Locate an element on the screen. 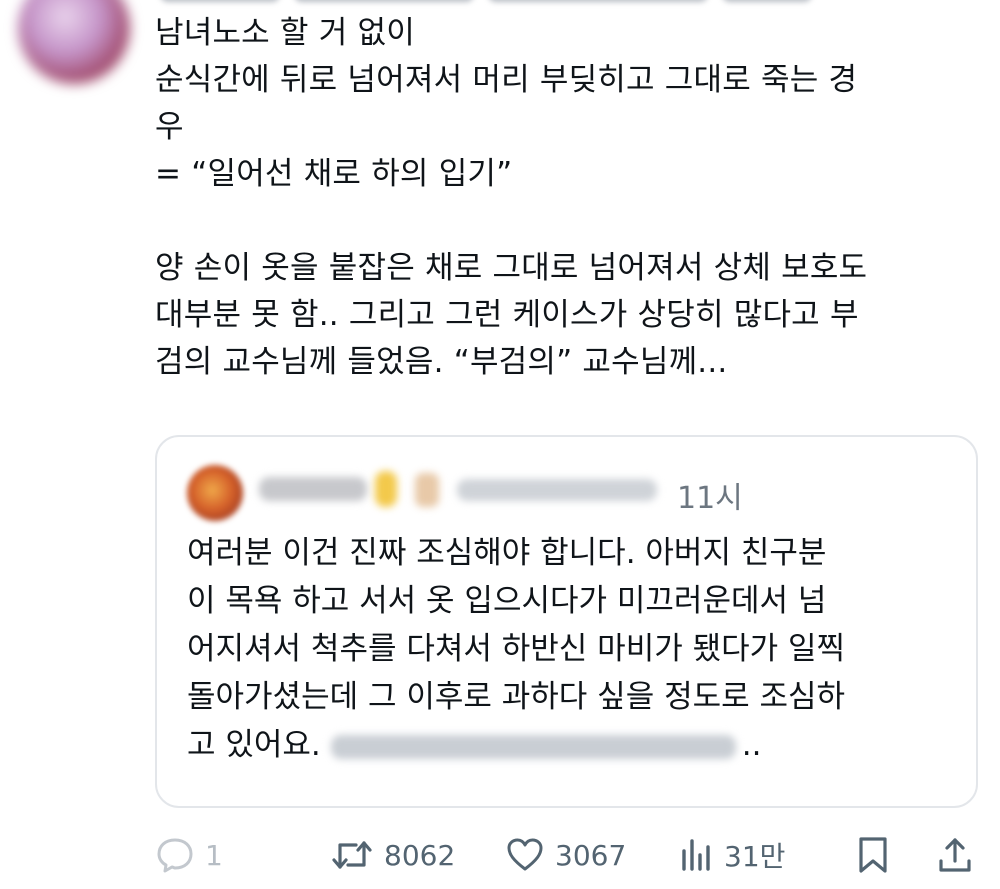  reply-count: 1 is located at coordinates (214, 855).